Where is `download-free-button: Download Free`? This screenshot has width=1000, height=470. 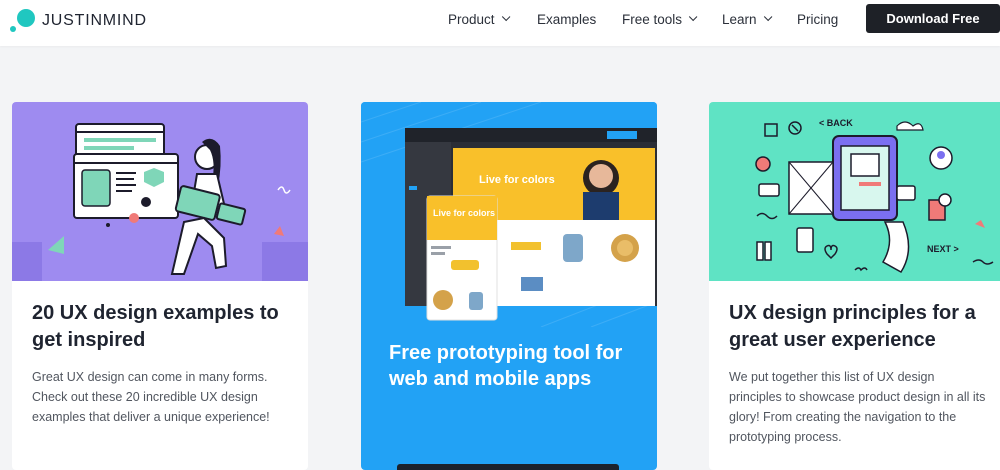 download-free-button: Download Free is located at coordinates (933, 18).